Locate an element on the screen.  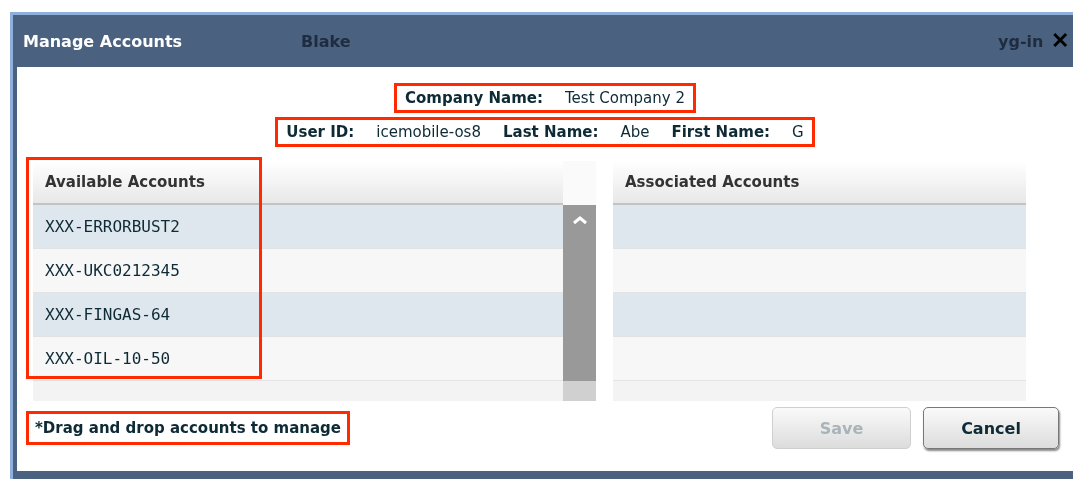
account-row: XXX-UKC0212345 is located at coordinates (298, 271).